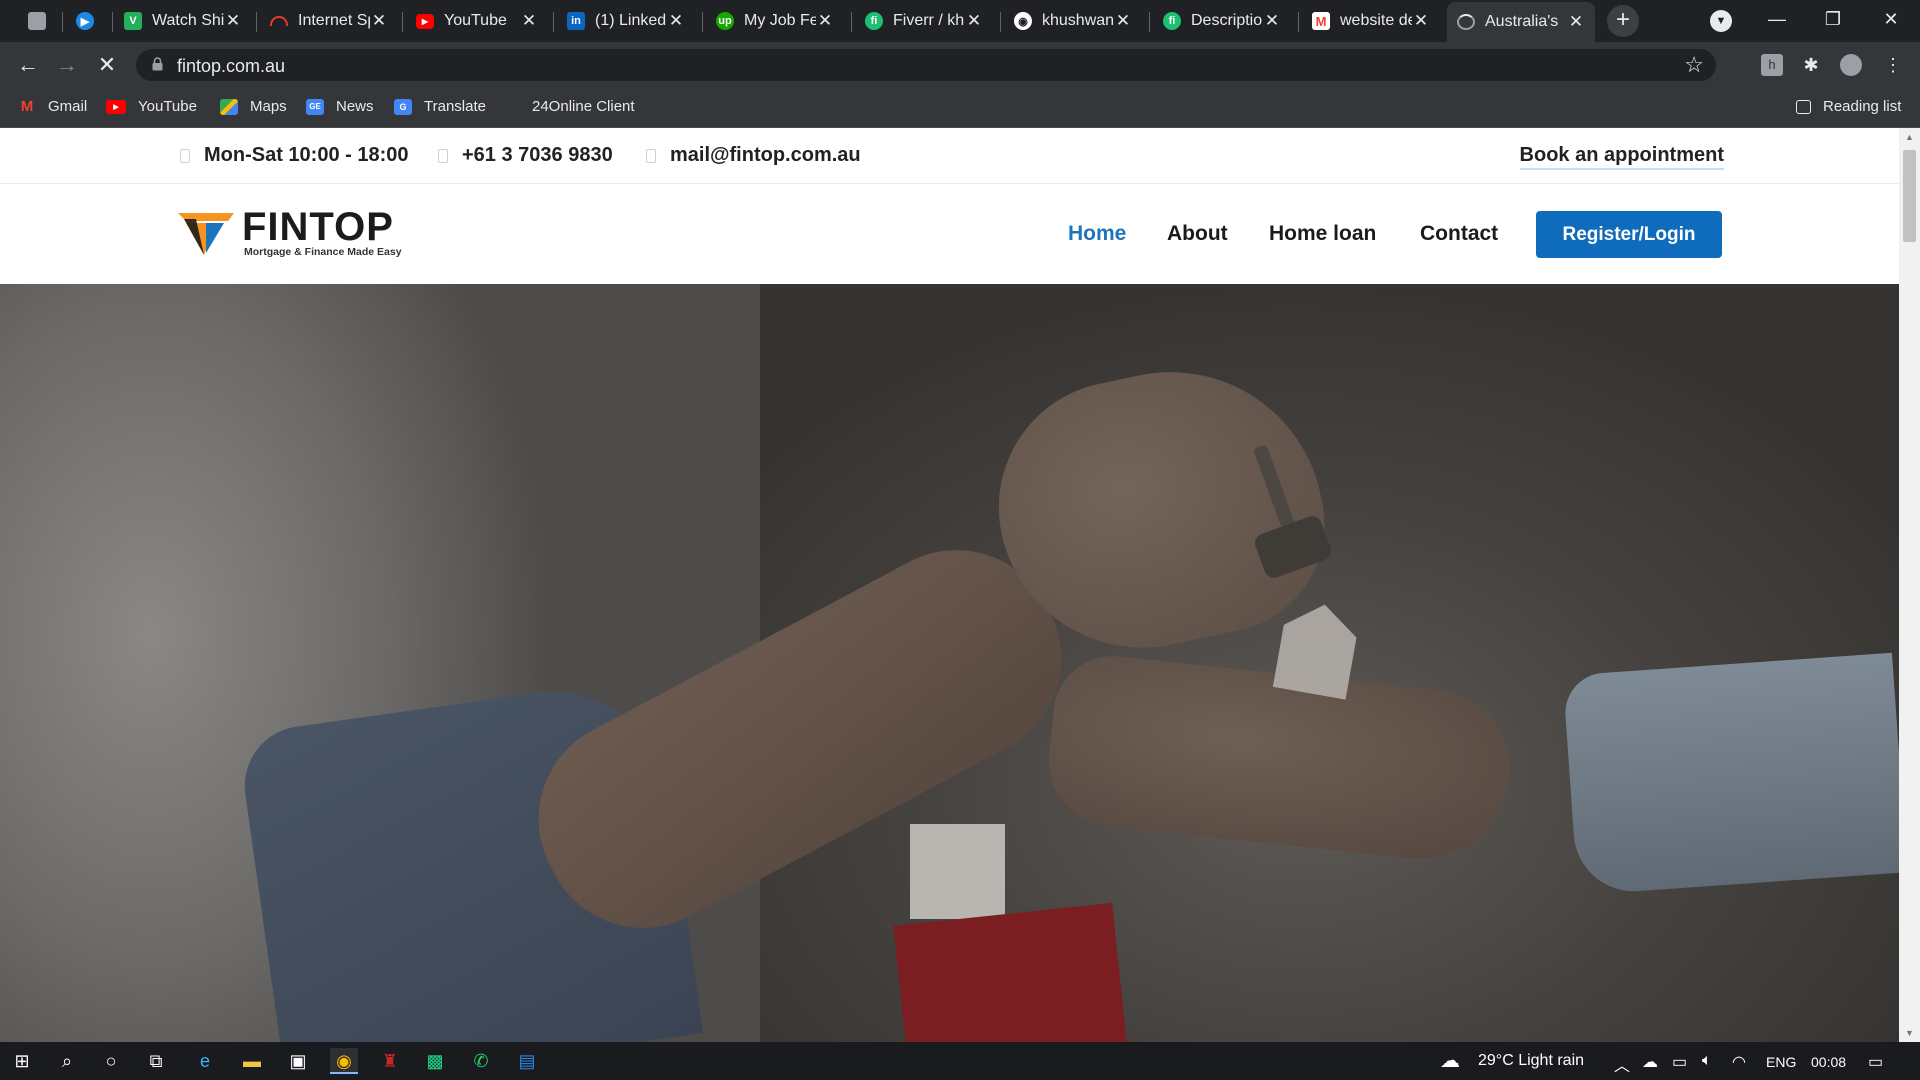 The width and height of the screenshot is (1920, 1080). I want to click on tab-watch: V Watch Shi ✕, so click(183, 21).